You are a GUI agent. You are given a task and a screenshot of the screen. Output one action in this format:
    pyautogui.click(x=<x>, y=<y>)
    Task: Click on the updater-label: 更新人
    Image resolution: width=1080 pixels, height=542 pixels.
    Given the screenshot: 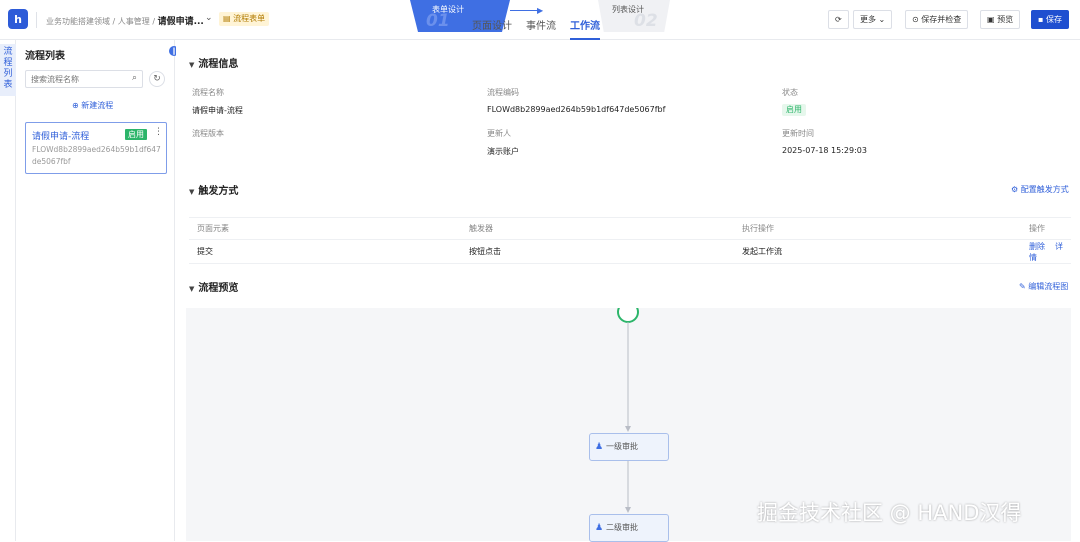 What is the action you would take?
    pyautogui.click(x=499, y=133)
    